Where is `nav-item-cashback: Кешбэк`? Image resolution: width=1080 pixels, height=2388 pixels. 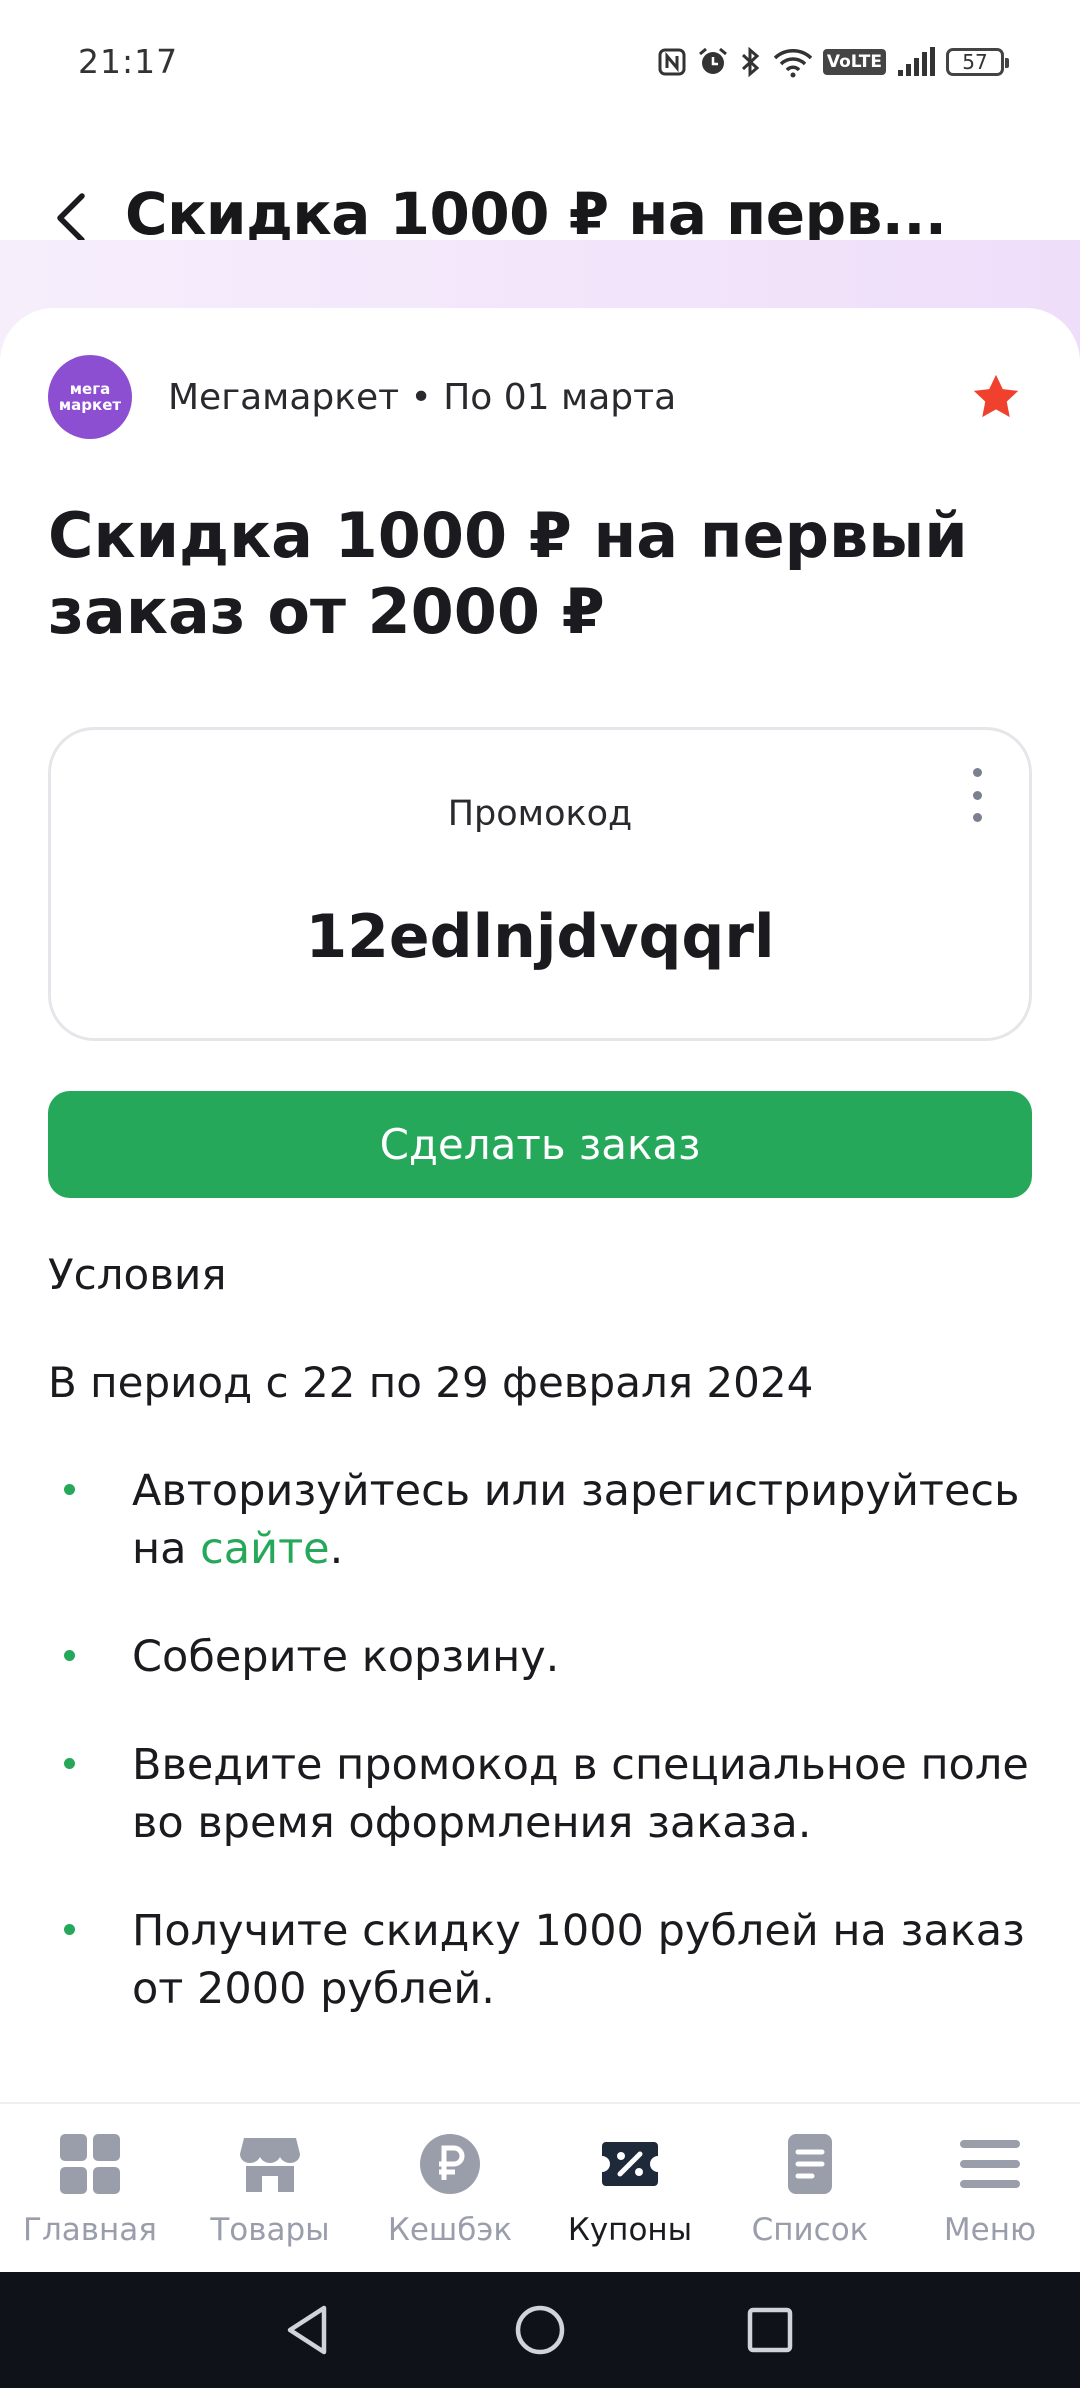 nav-item-cashback: Кешбэк is located at coordinates (450, 2188).